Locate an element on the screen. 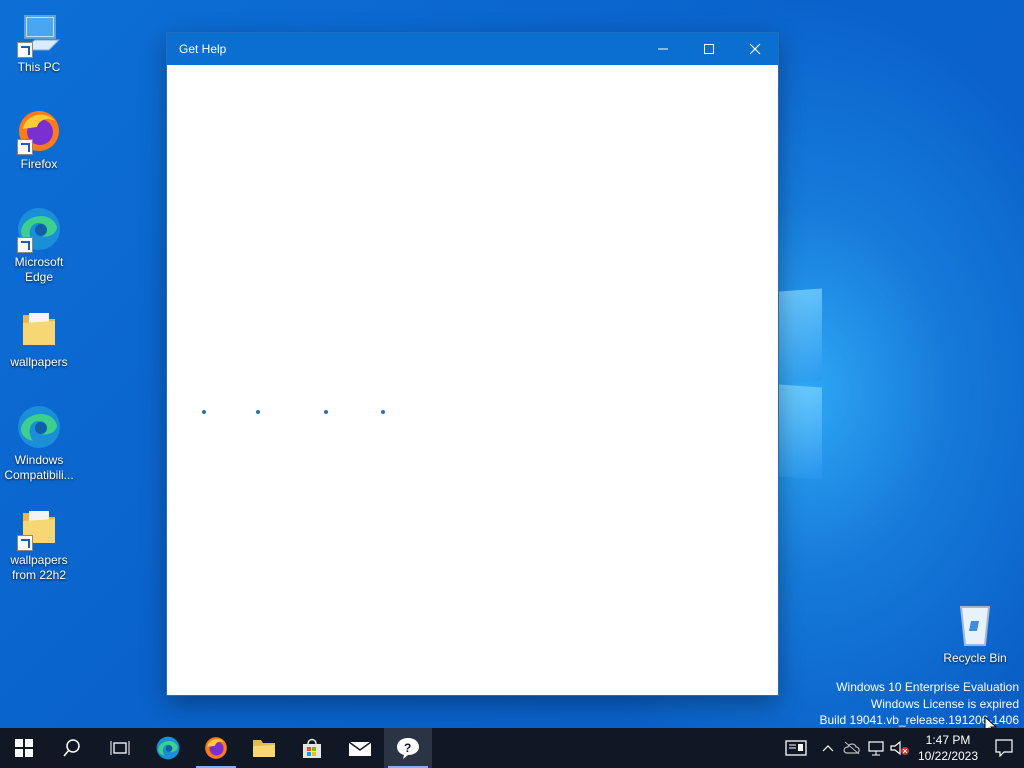  maximize-button is located at coordinates (709, 49).